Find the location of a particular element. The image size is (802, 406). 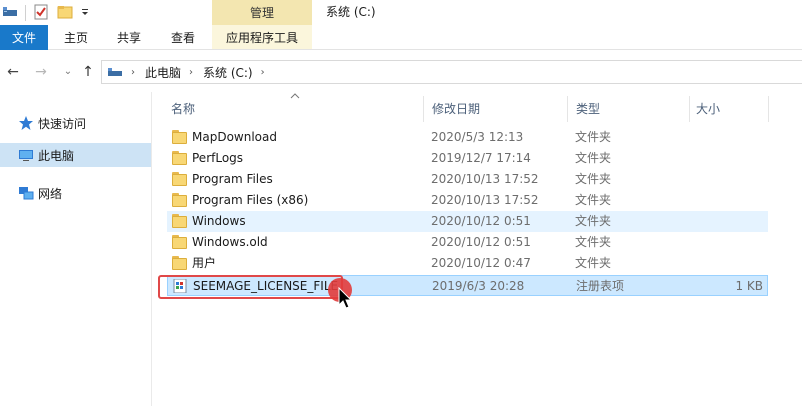

manage-context-tab-group: 管理 is located at coordinates (262, 12).